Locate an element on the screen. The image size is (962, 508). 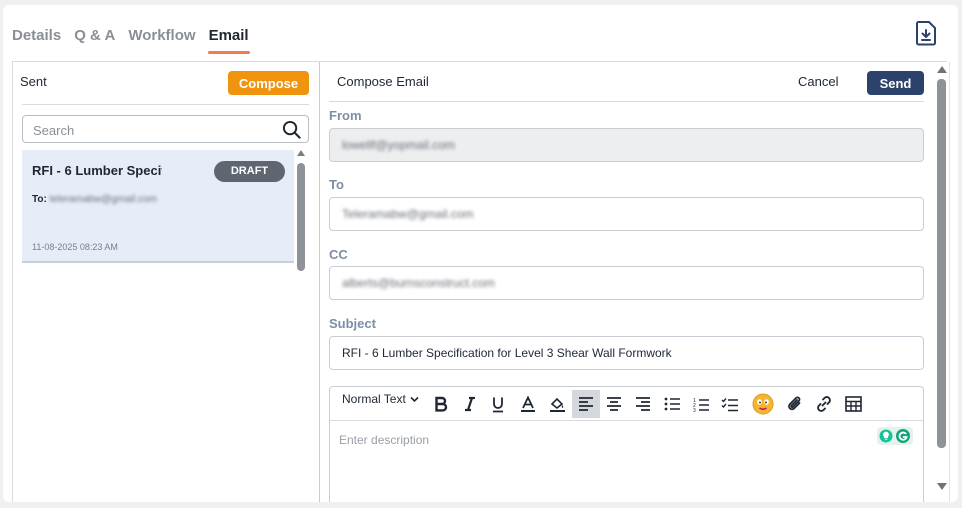
text-format-label: Normal Text is located at coordinates (374, 399).